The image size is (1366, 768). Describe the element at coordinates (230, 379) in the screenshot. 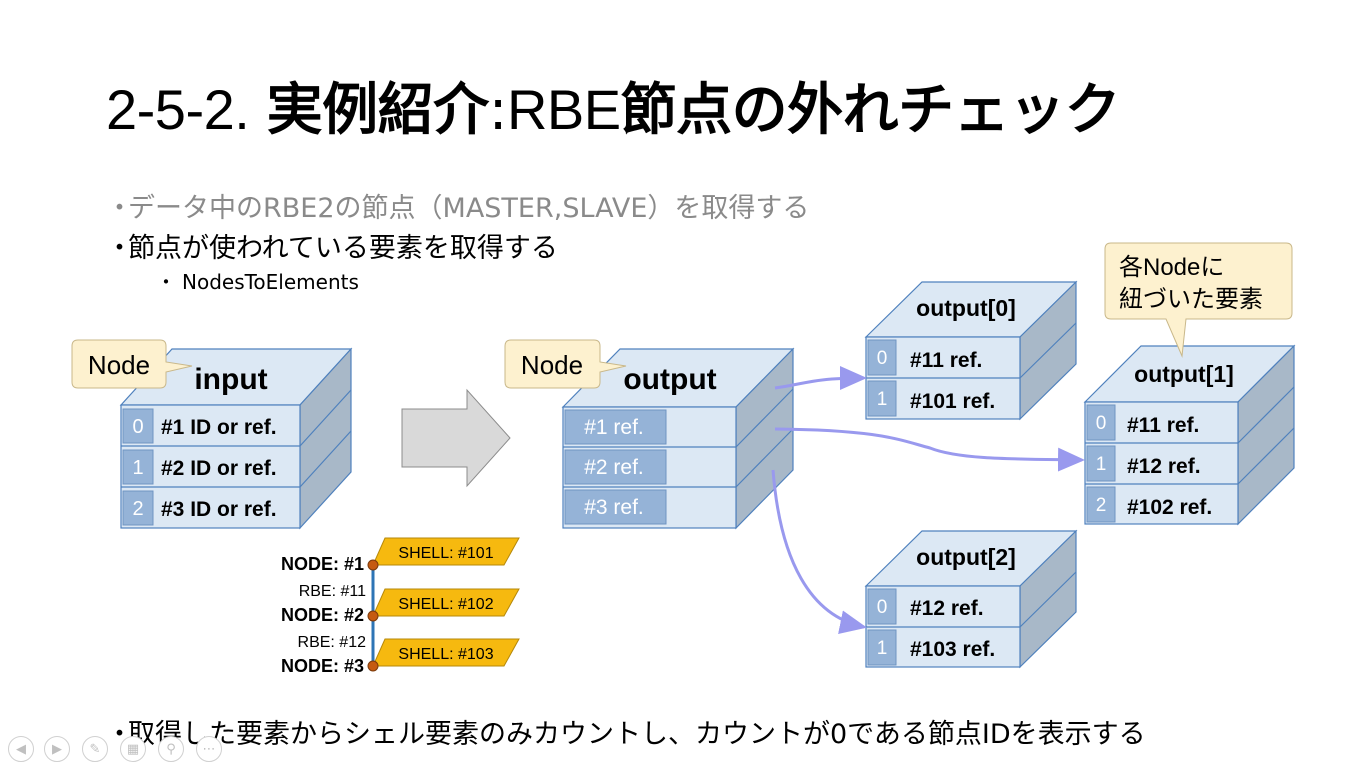

I see `input-title: input` at that location.